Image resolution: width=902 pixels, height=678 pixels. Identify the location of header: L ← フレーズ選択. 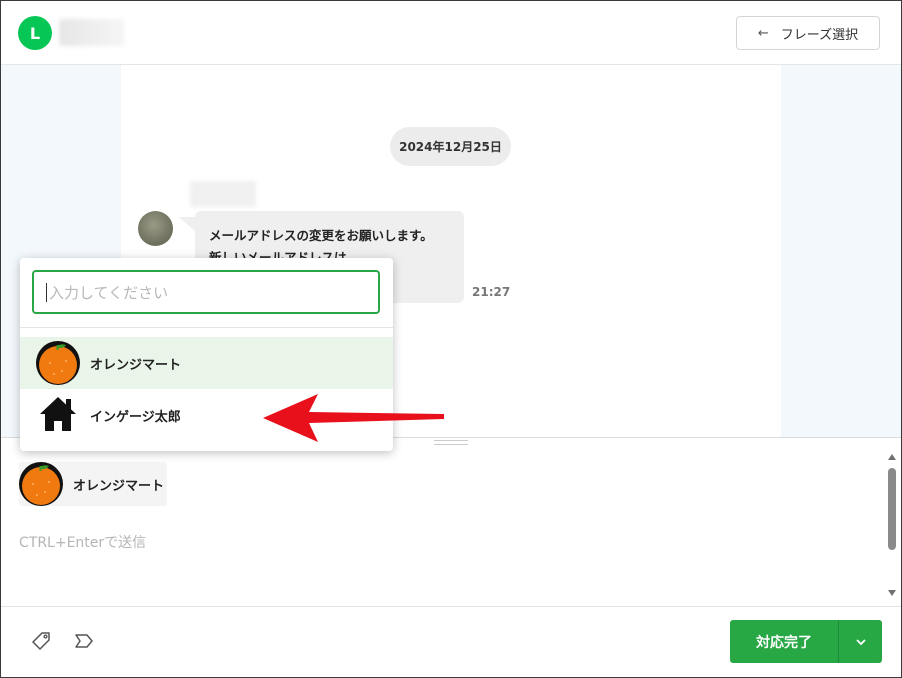
(451, 33).